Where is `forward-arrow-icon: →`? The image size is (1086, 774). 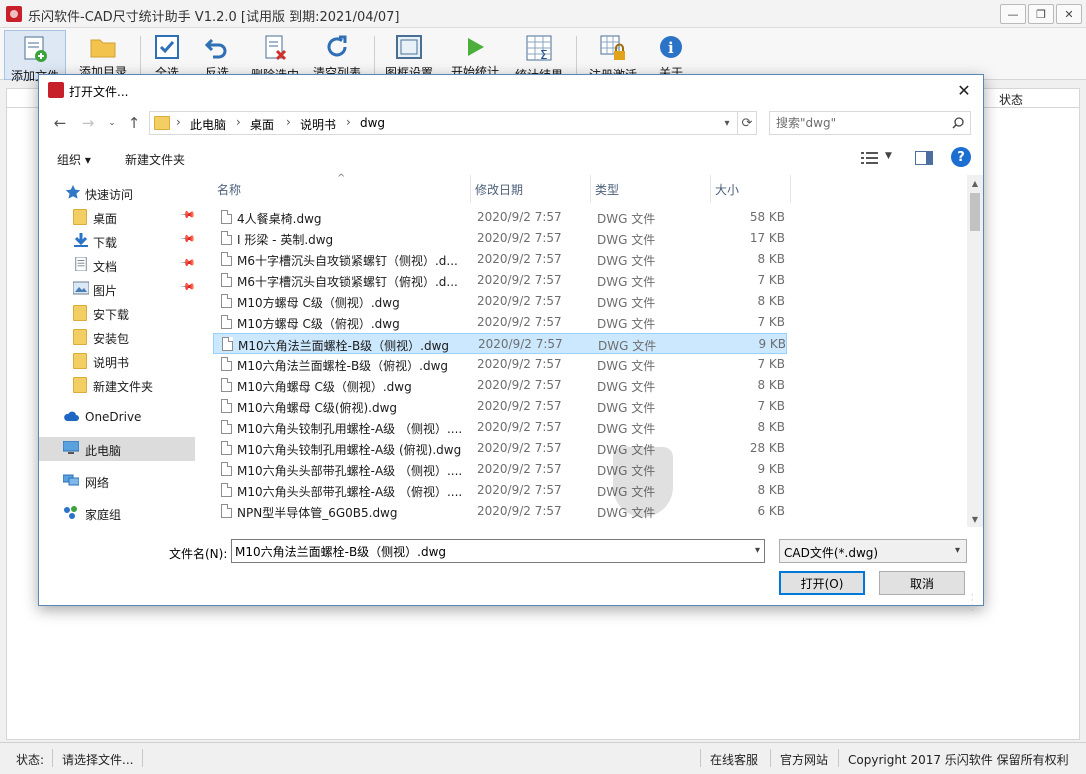
forward-arrow-icon: → is located at coordinates (88, 123).